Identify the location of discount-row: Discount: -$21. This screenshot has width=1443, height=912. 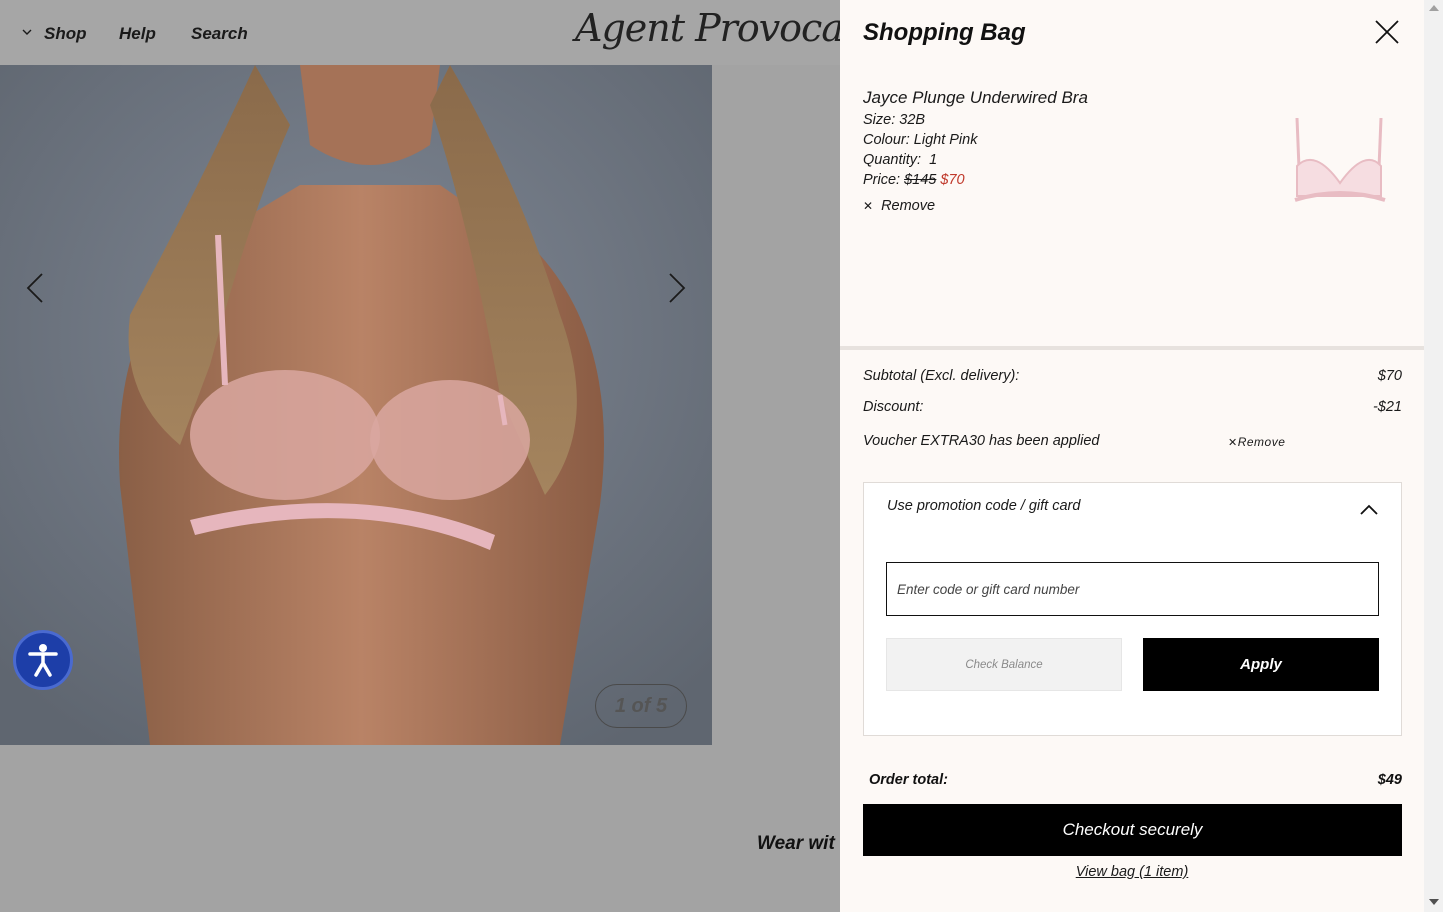
(1132, 407).